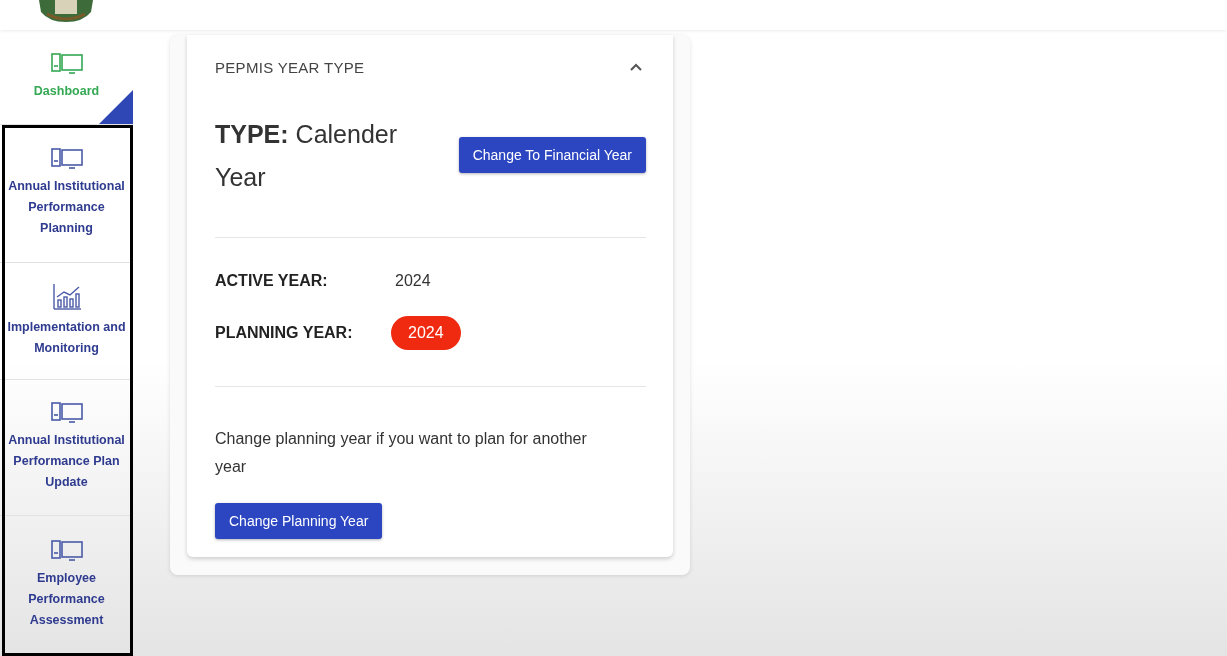 Image resolution: width=1227 pixels, height=656 pixels. What do you see at coordinates (552, 155) in the screenshot?
I see `change-financial-year-button: Change To Financial Year` at bounding box center [552, 155].